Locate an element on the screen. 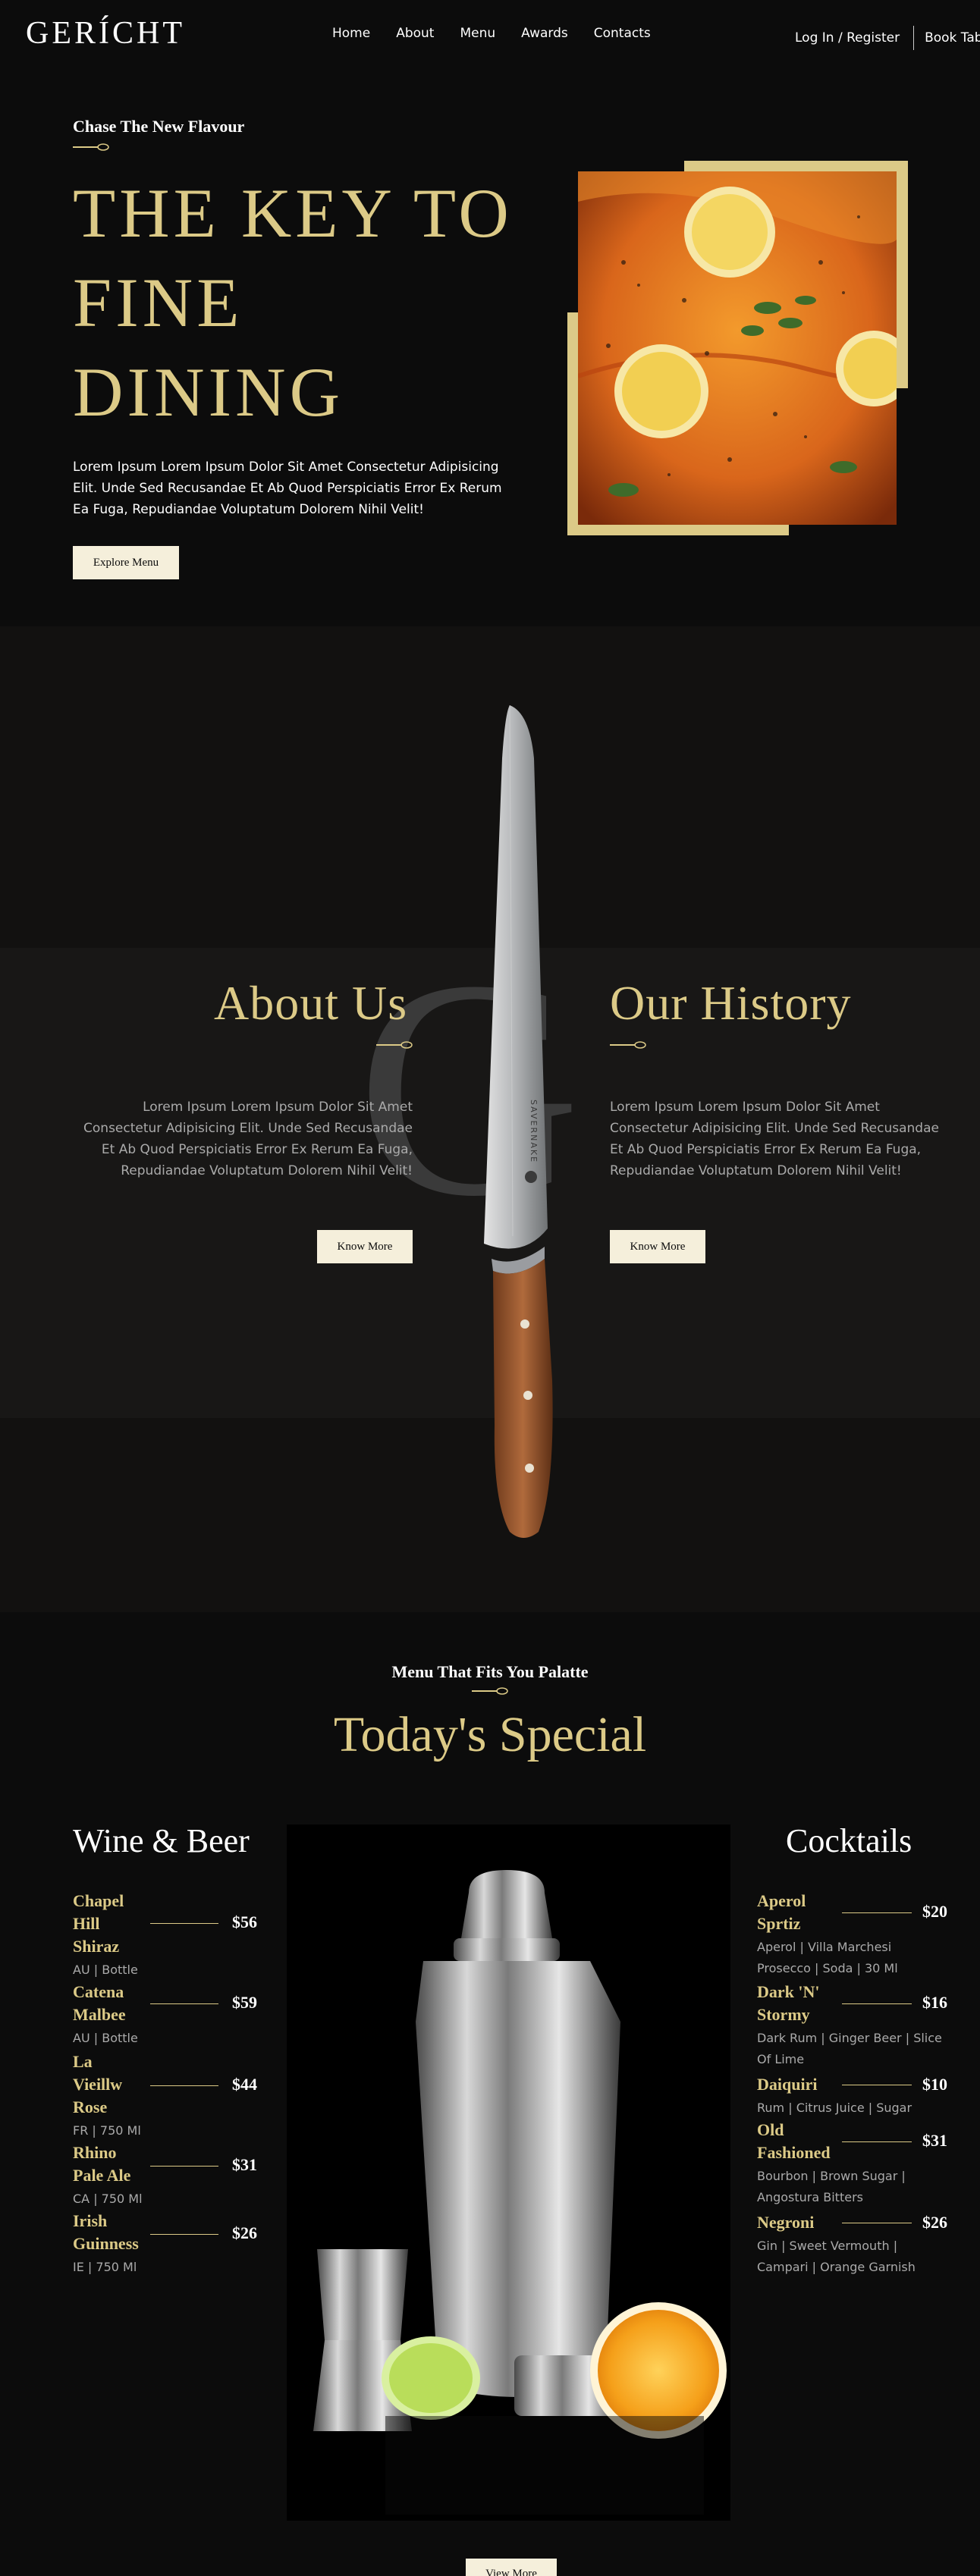  nav-actions: Log In / Register Book Table is located at coordinates (888, 38).